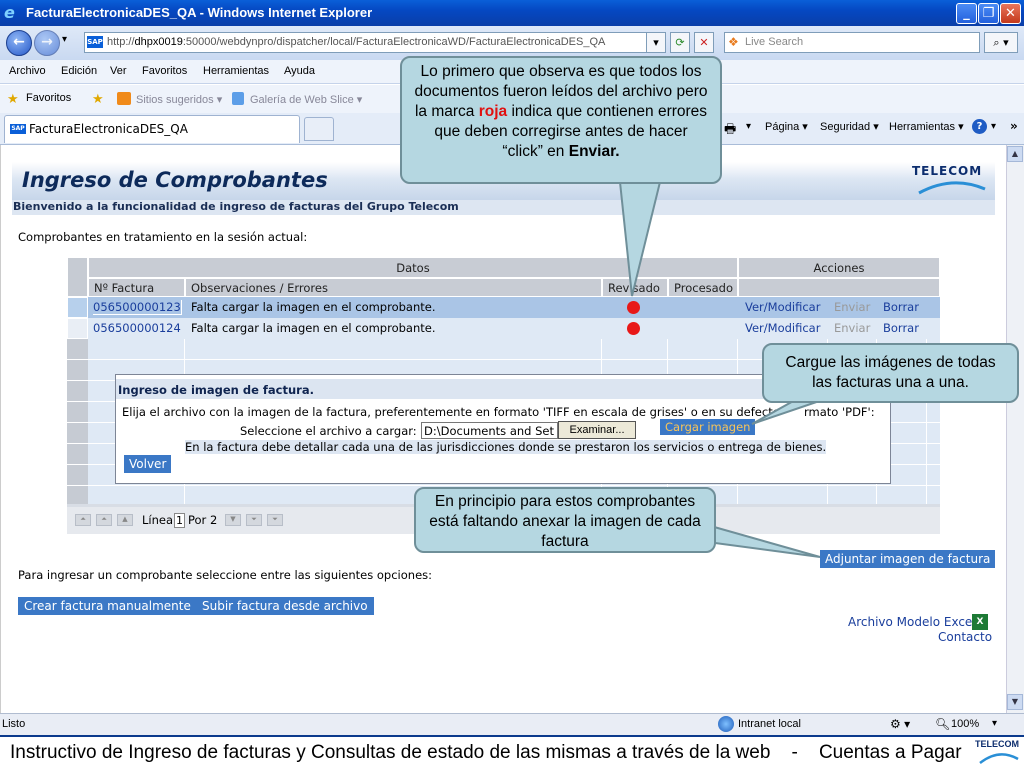 The width and height of the screenshot is (1024, 768). What do you see at coordinates (726, 724) in the screenshot?
I see `intranet-globe-icon` at bounding box center [726, 724].